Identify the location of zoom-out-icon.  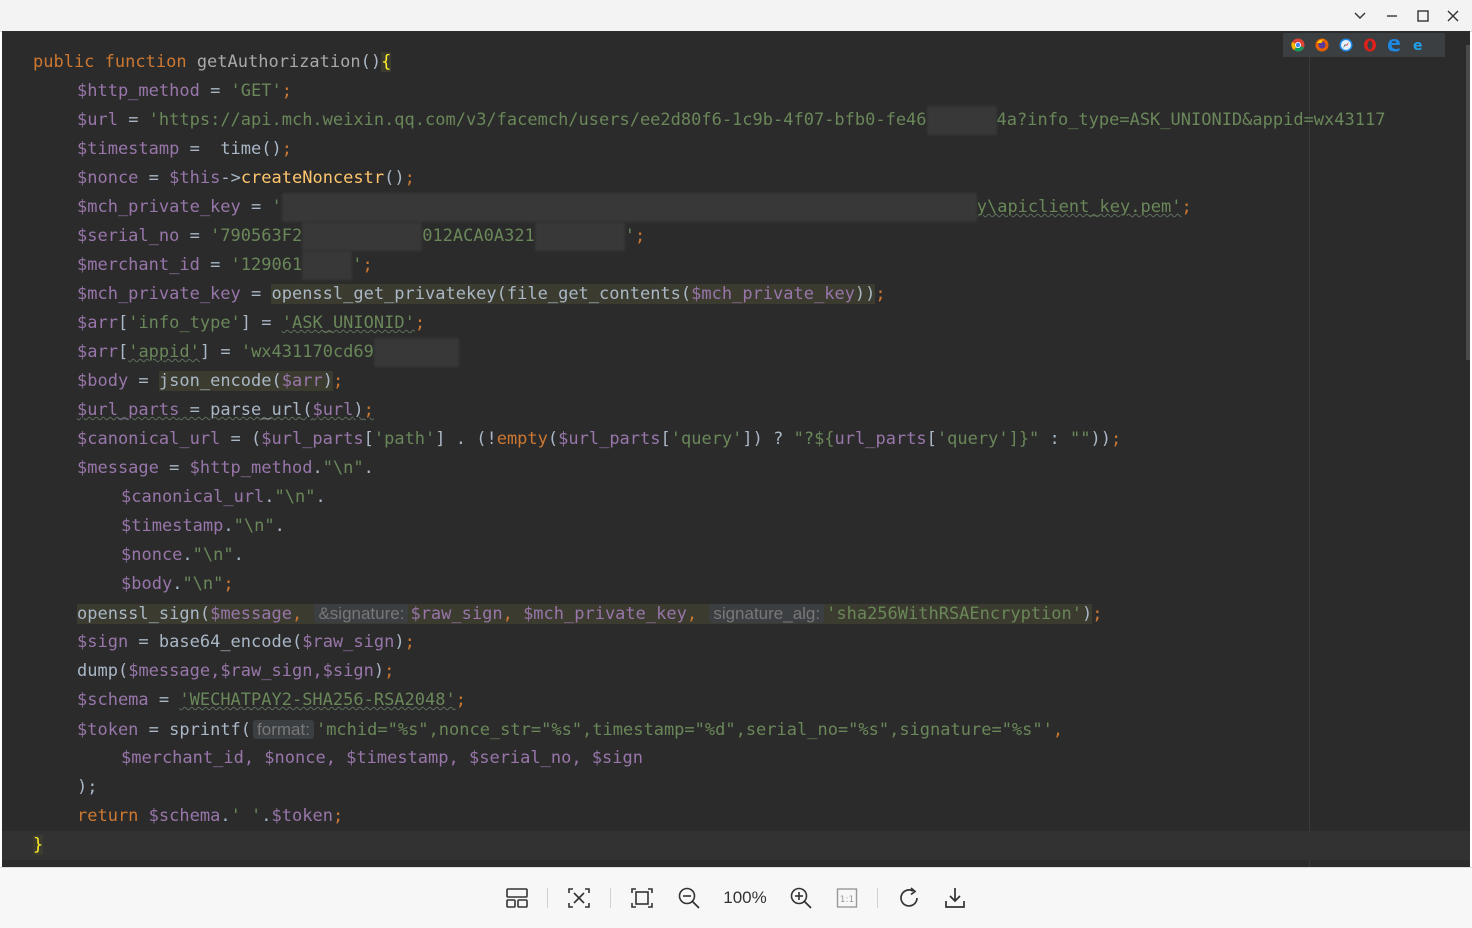
(689, 898).